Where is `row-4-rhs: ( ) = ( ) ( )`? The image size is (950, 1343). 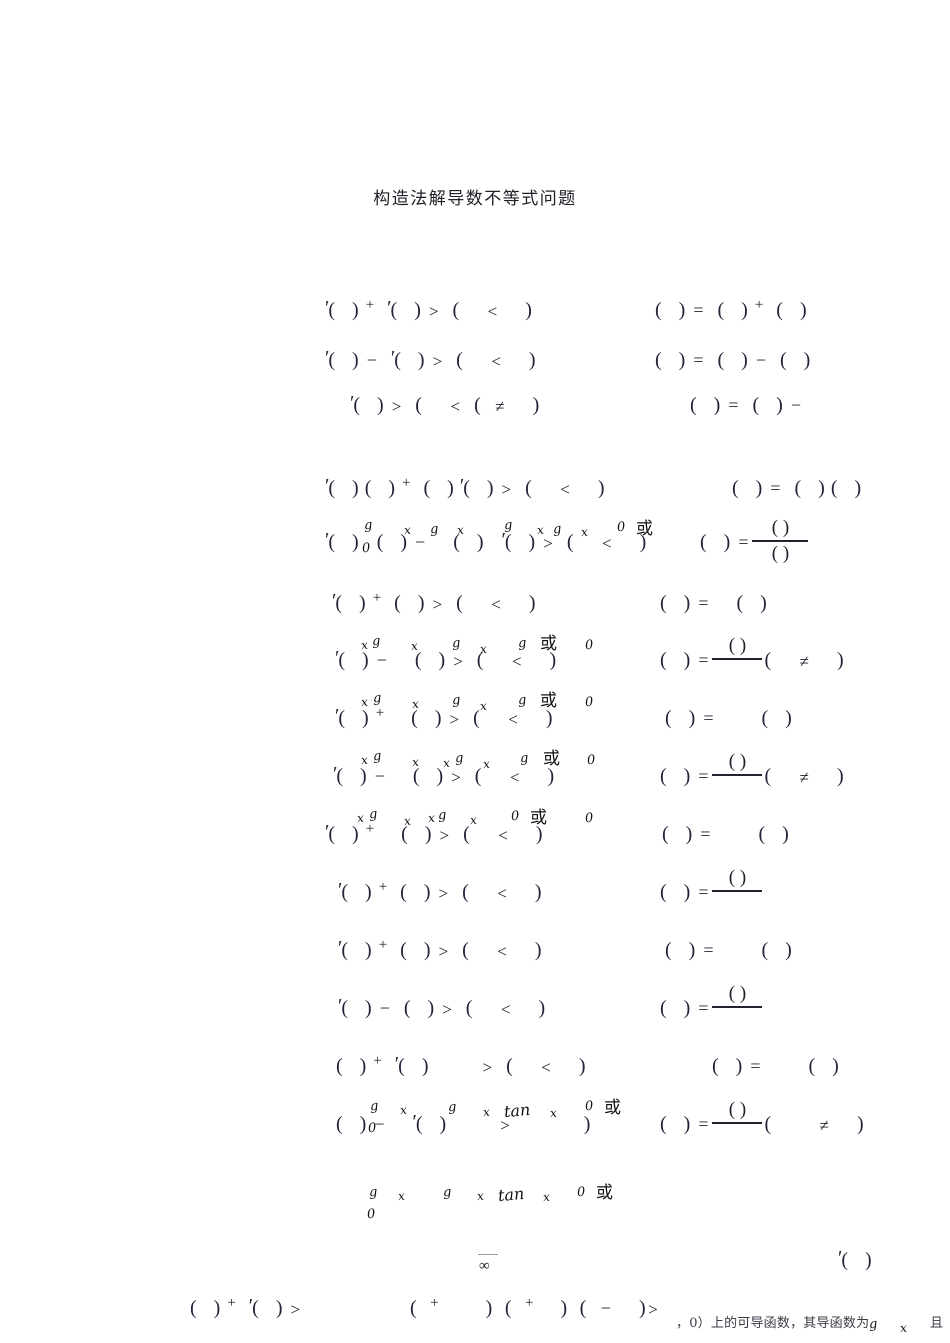
row-4-rhs: ( ) = ( ) ( ) is located at coordinates (799, 488).